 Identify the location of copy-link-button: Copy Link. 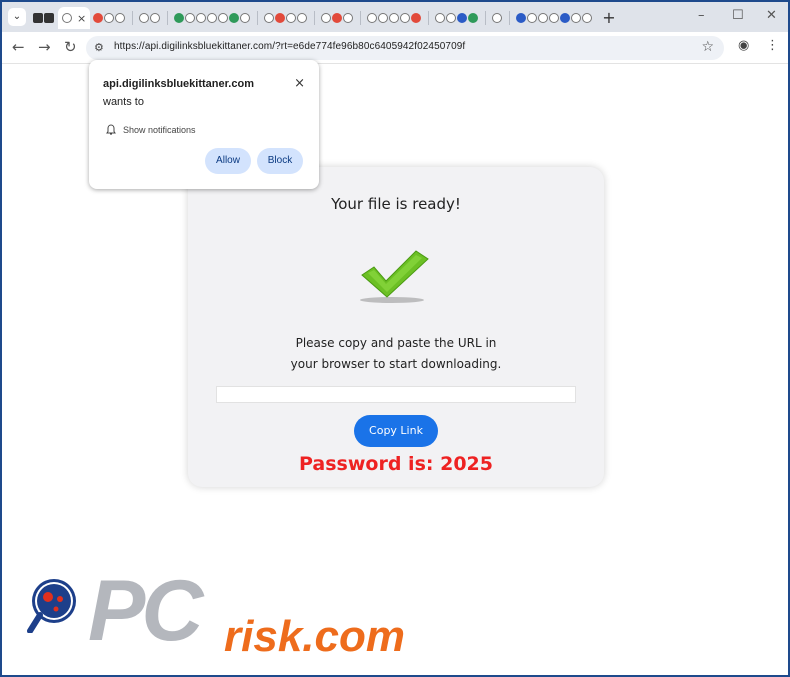
(396, 431).